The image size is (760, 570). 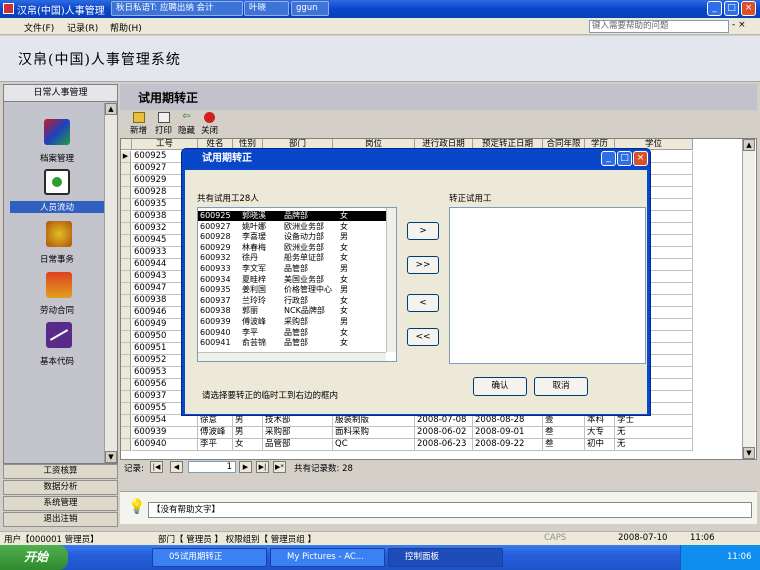 What do you see at coordinates (60, 93) in the screenshot?
I see `sidebar-header: 日常人事管理` at bounding box center [60, 93].